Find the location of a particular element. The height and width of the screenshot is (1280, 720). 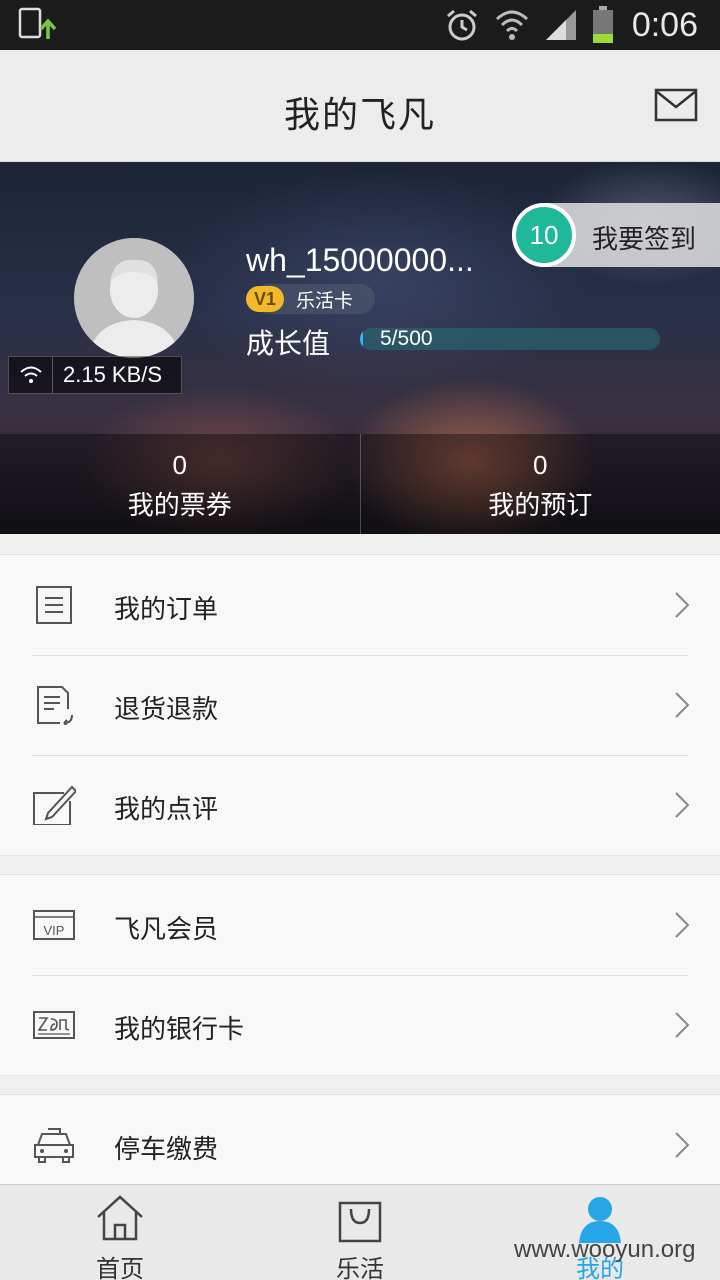

menu-item-label: 停车缴费 is located at coordinates (166, 1150).